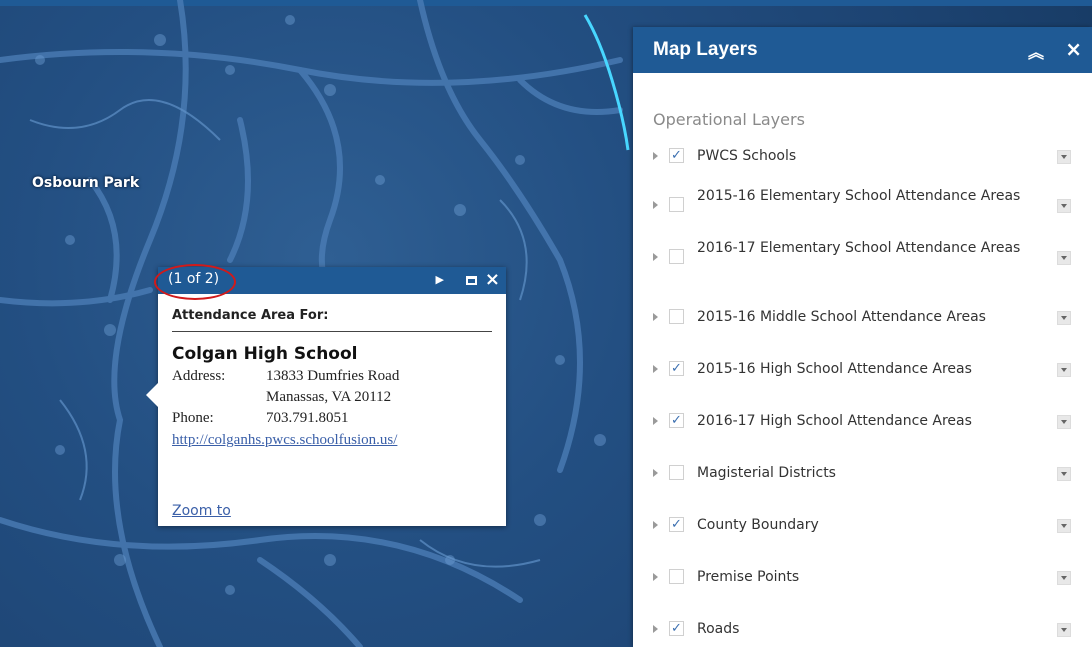 The image size is (1092, 647). What do you see at coordinates (766, 473) in the screenshot?
I see `layer-label: Magisterial Districts` at bounding box center [766, 473].